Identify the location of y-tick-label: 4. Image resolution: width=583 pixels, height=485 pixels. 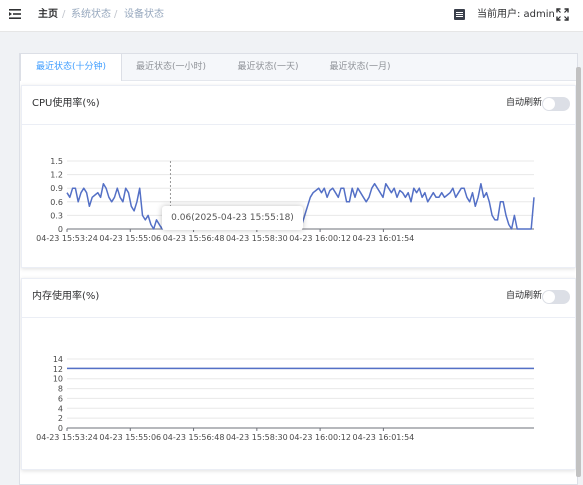
(60, 408).